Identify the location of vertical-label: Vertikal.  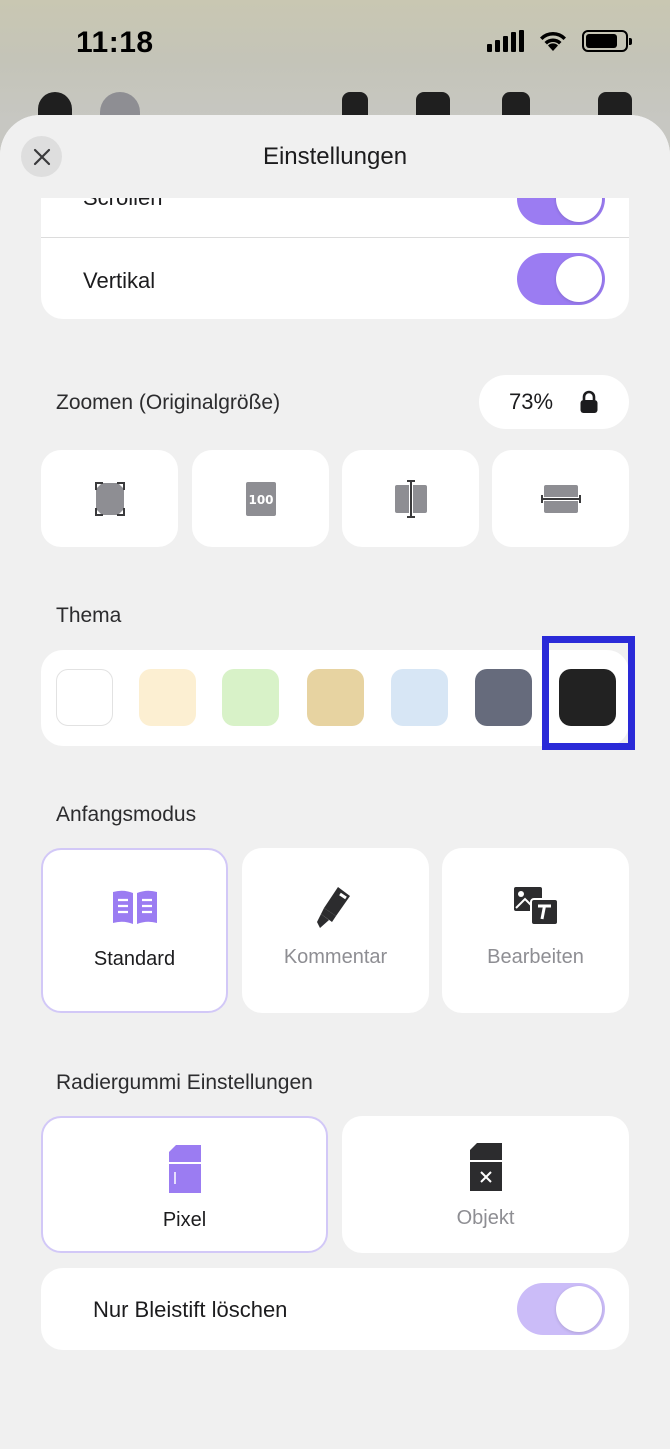
(119, 280).